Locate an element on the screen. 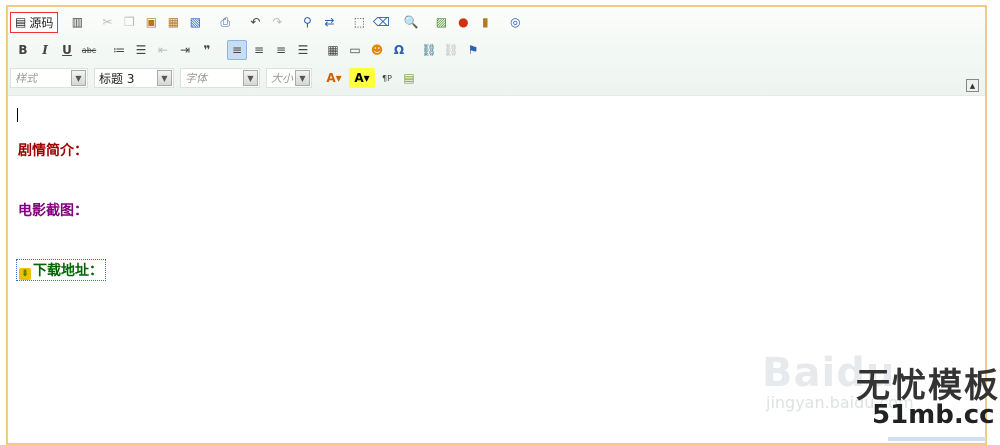  toolbar-group-basic-styles: B I U abc is located at coordinates (56, 50).